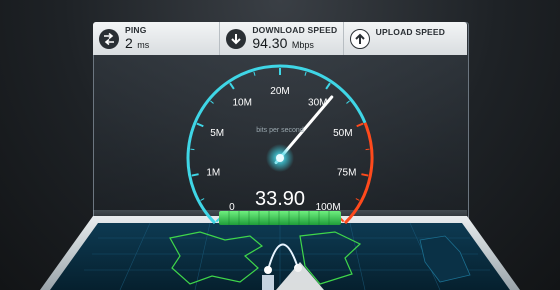 The width and height of the screenshot is (560, 290). I want to click on gauge-tick-label: 10M, so click(241, 102).